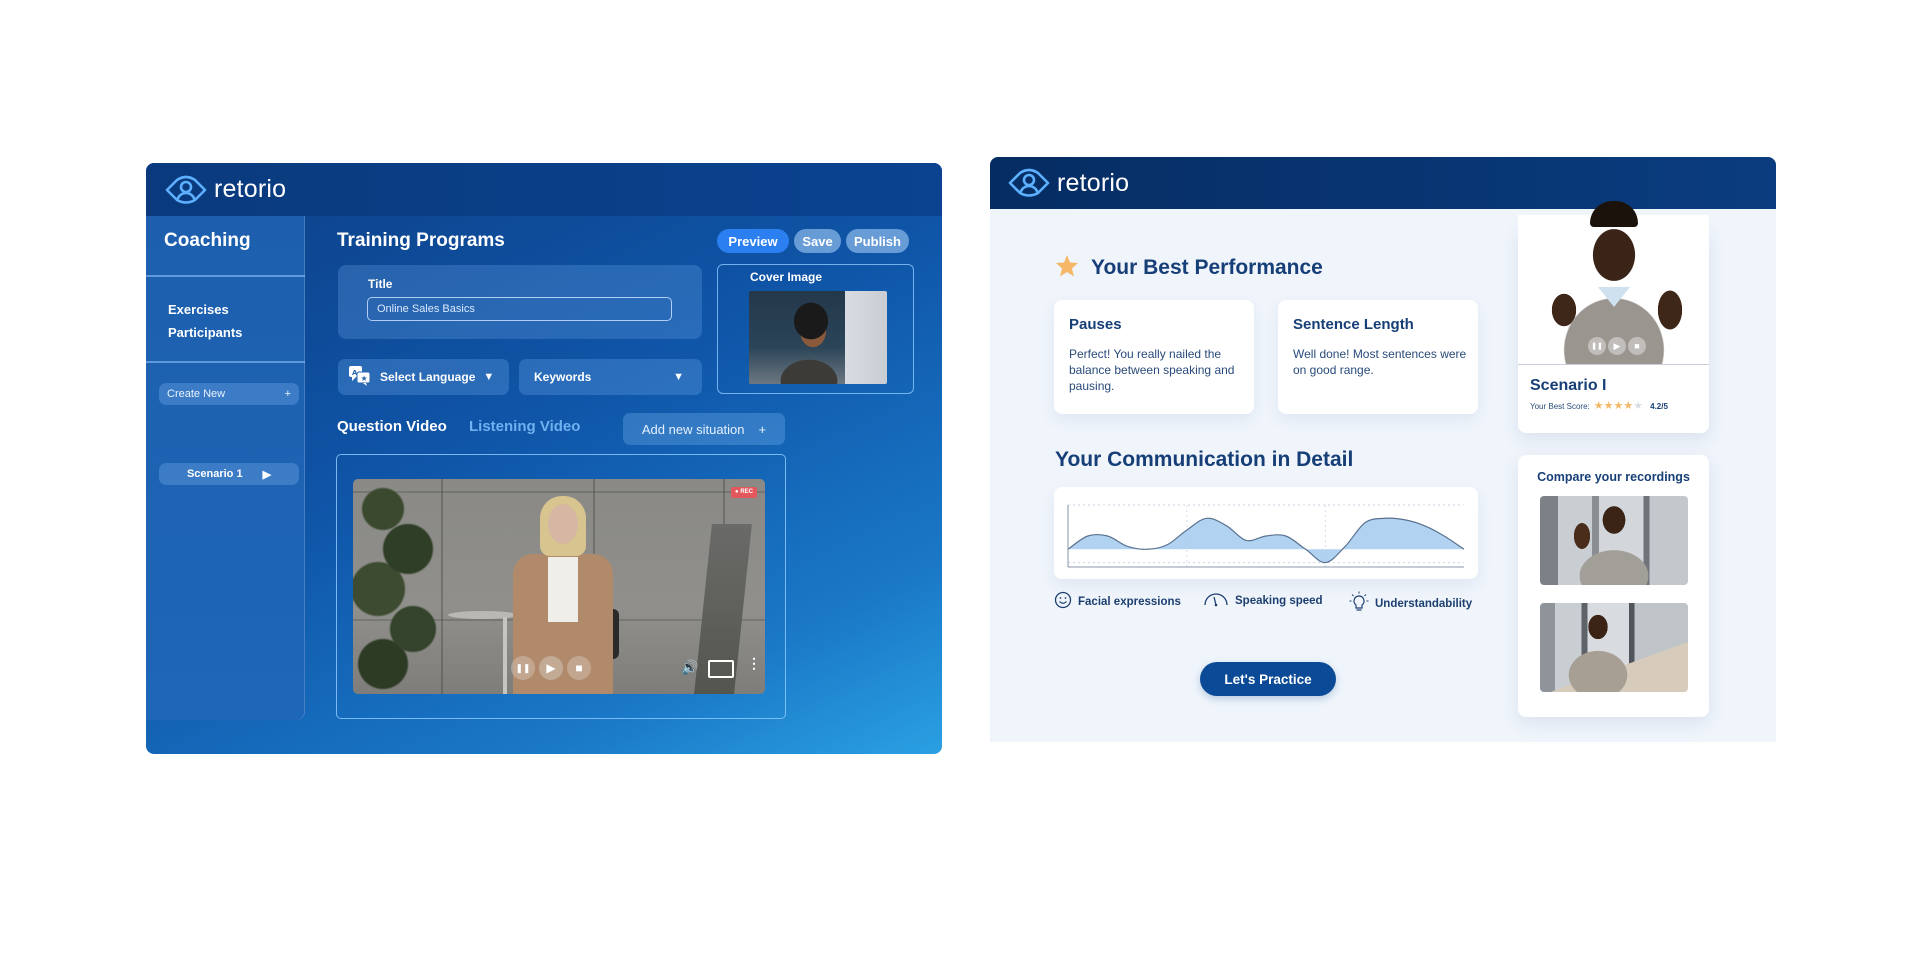 This screenshot has height=960, width=1920. I want to click on best-performance-heading: Your Best Performance, so click(1189, 268).